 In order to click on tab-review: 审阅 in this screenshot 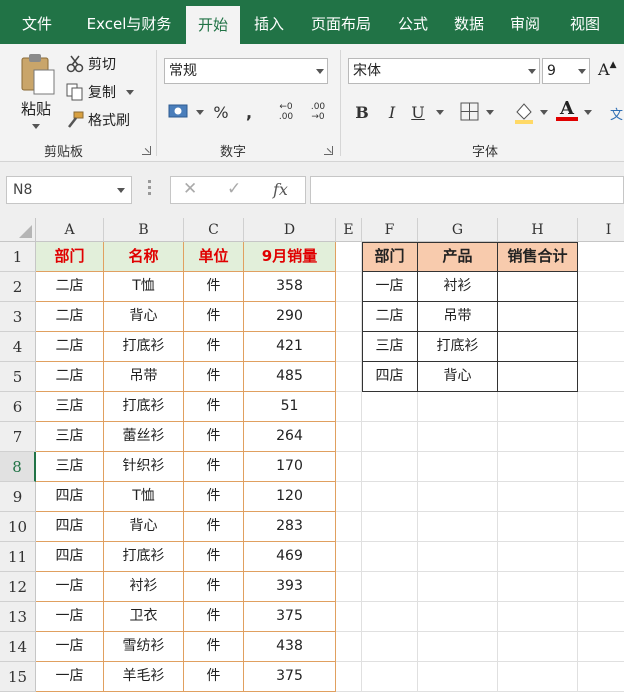, I will do `click(525, 22)`.